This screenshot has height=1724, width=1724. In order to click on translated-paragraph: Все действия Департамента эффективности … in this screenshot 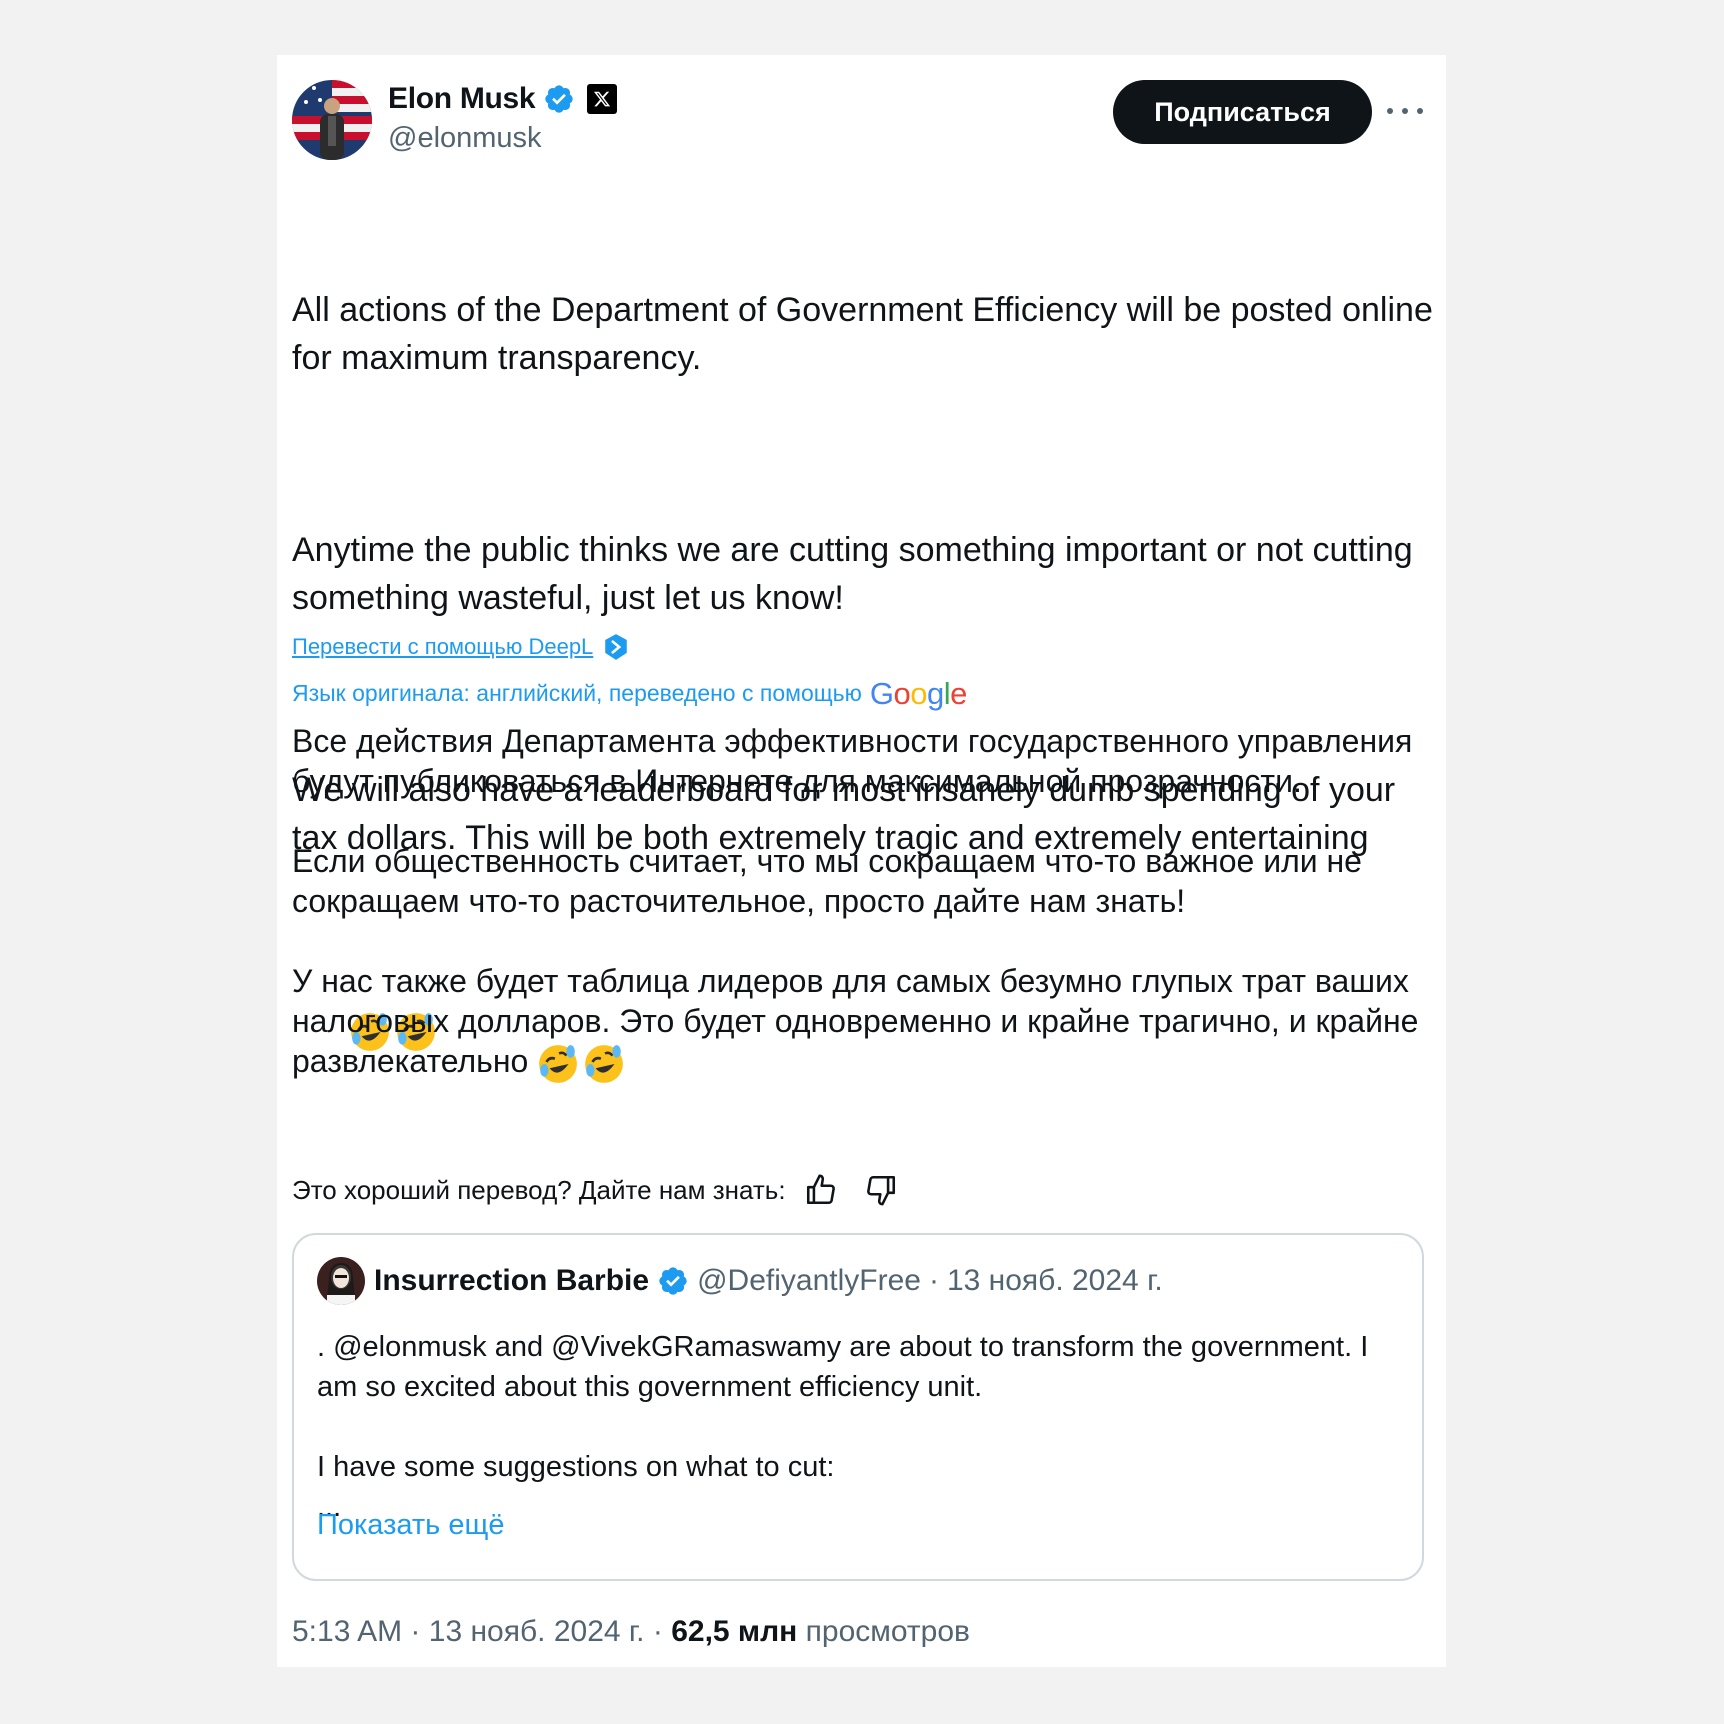, I will do `click(852, 761)`.